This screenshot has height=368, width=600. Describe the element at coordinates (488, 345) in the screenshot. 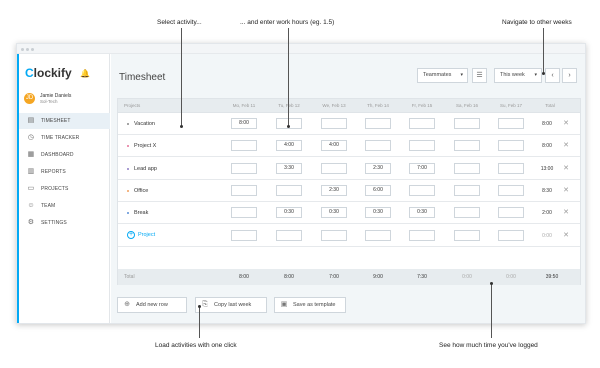

I see `annotation-see-time: See how much time you've logged` at that location.